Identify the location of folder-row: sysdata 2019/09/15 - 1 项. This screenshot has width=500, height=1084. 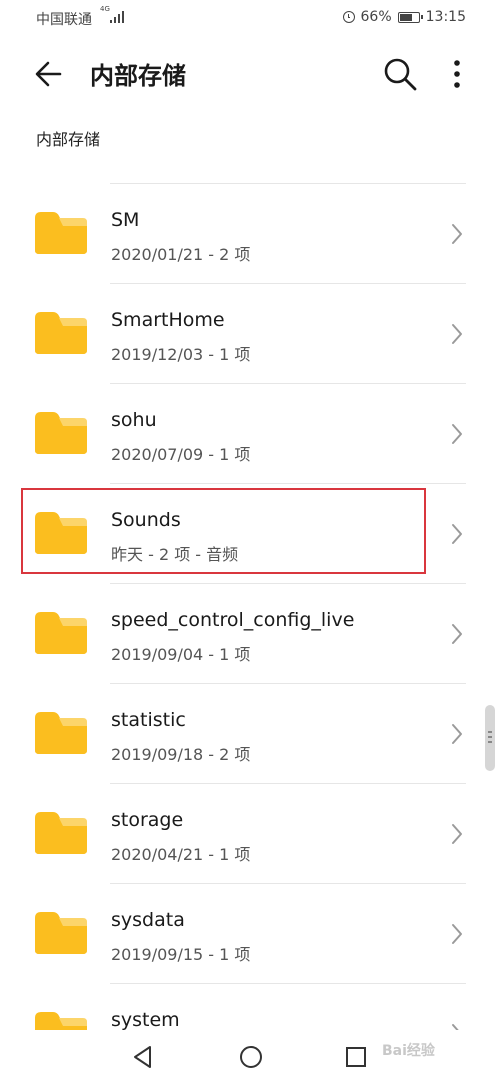
(250, 934).